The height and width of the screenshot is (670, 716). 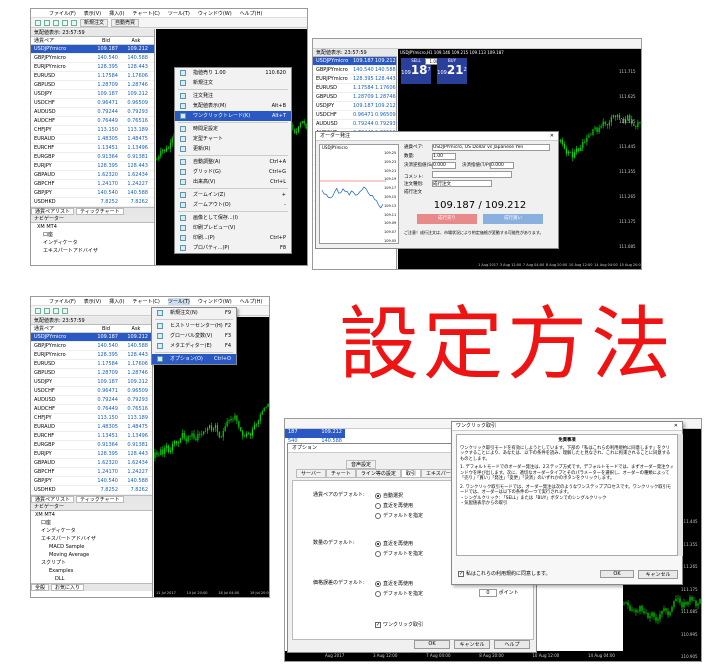 I want to click on tab-chart: チャート, so click(x=340, y=473).